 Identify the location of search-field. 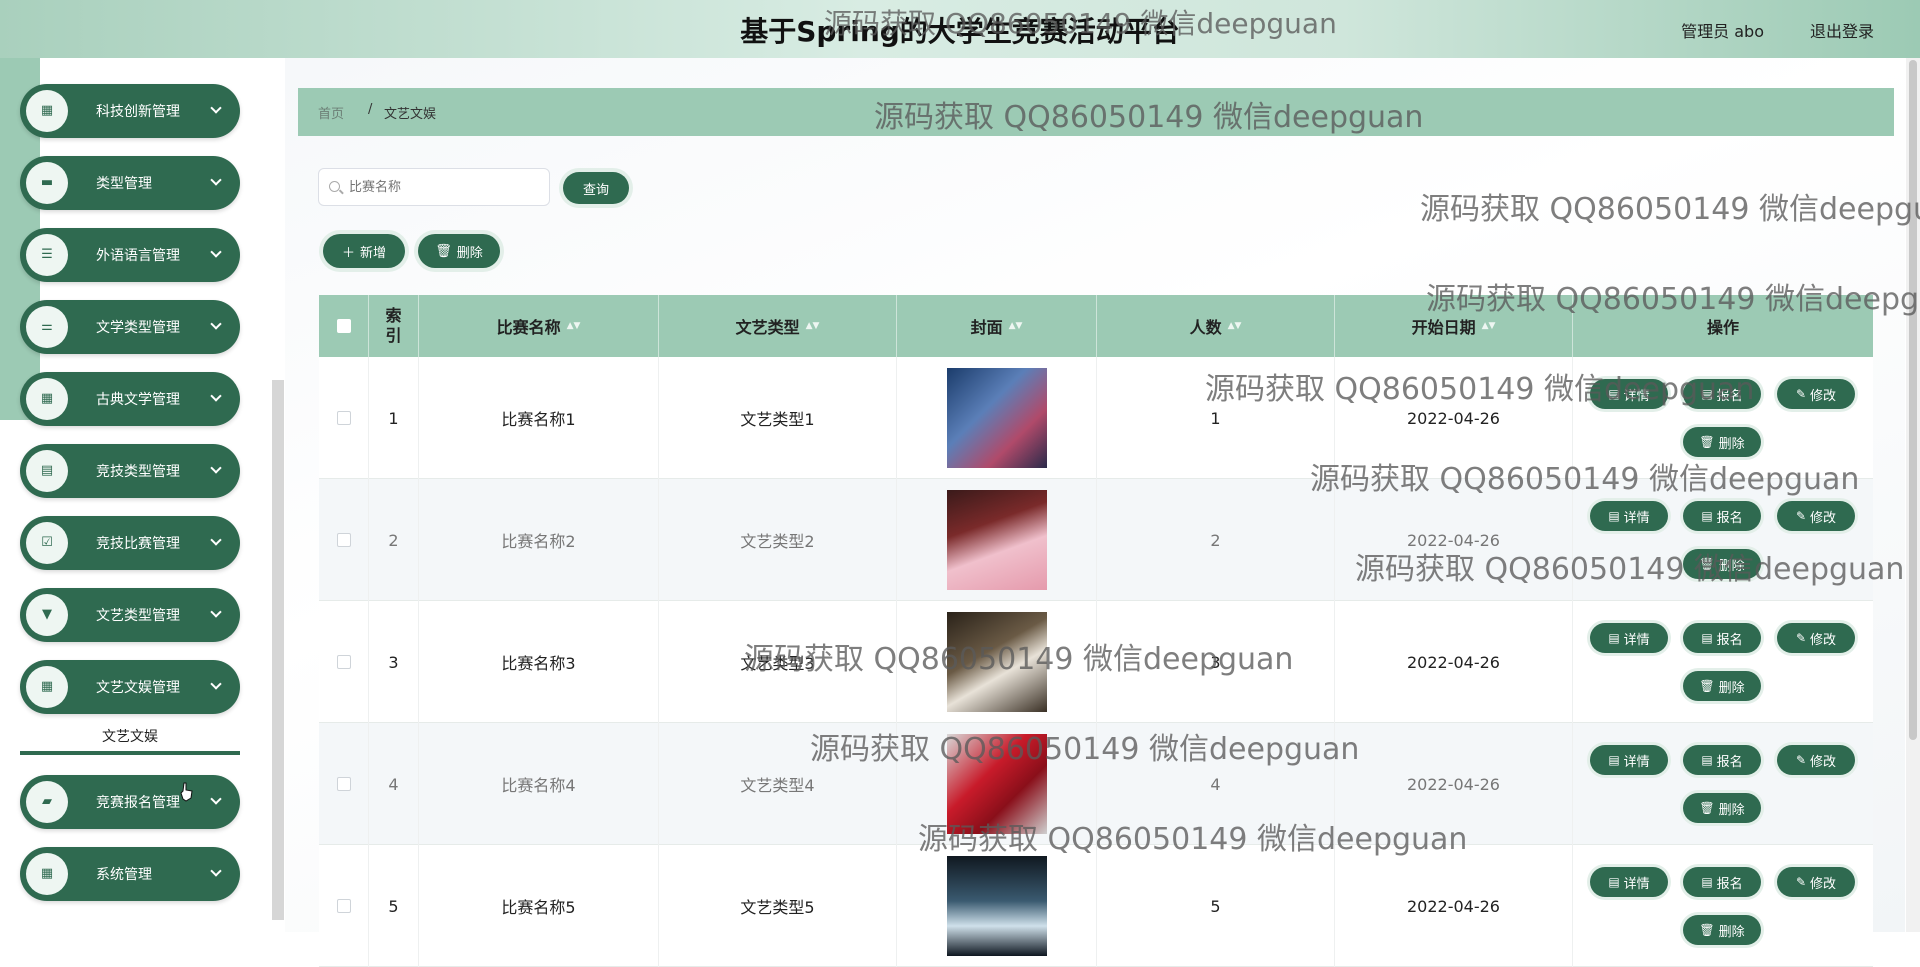
(434, 187).